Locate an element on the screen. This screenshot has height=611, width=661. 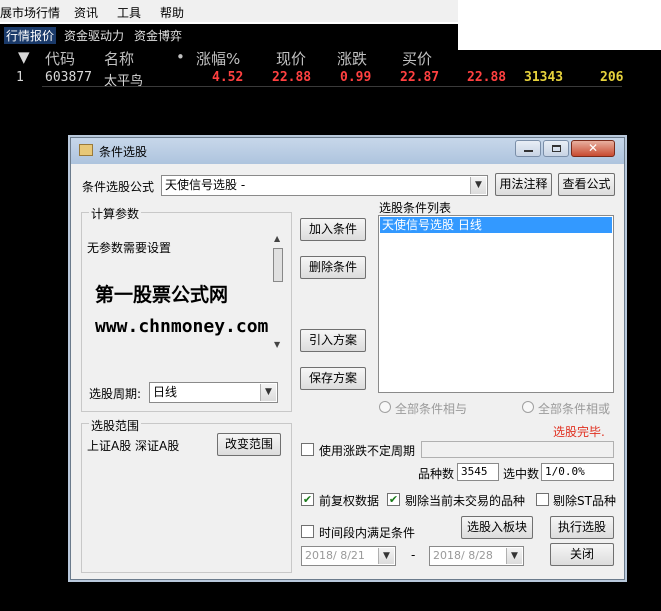
watermark-url: www.chnmoney.com is located at coordinates (182, 326).